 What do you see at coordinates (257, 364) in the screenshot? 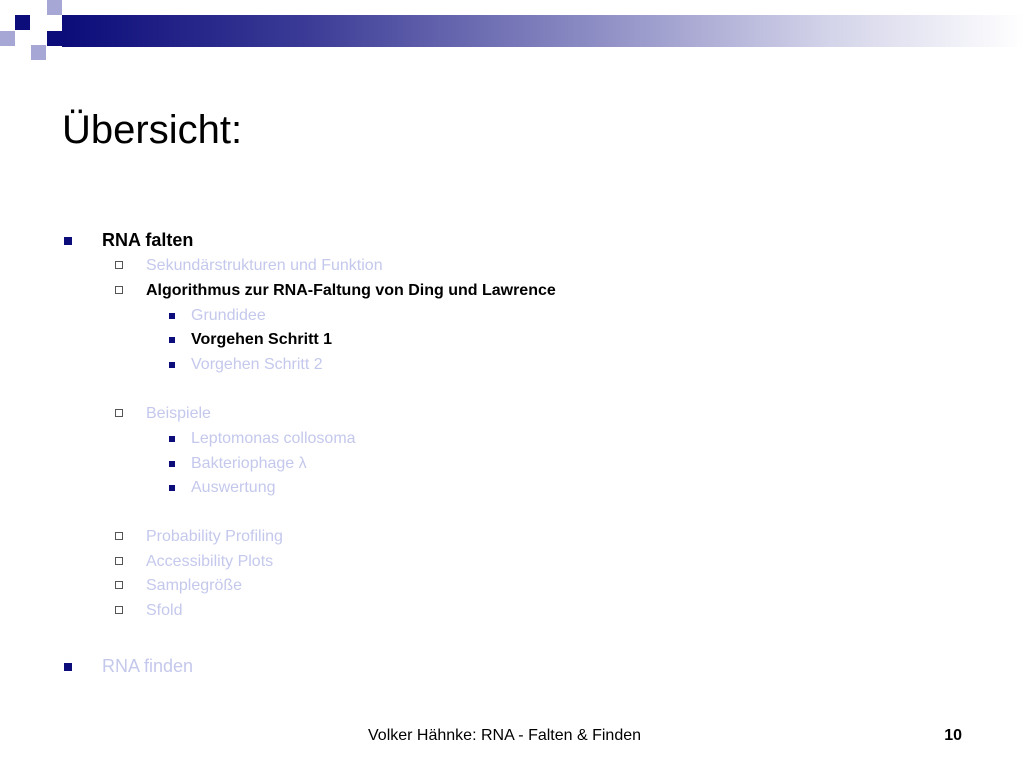
I see `outline-item-label: Vorgehen Schritt 2` at bounding box center [257, 364].